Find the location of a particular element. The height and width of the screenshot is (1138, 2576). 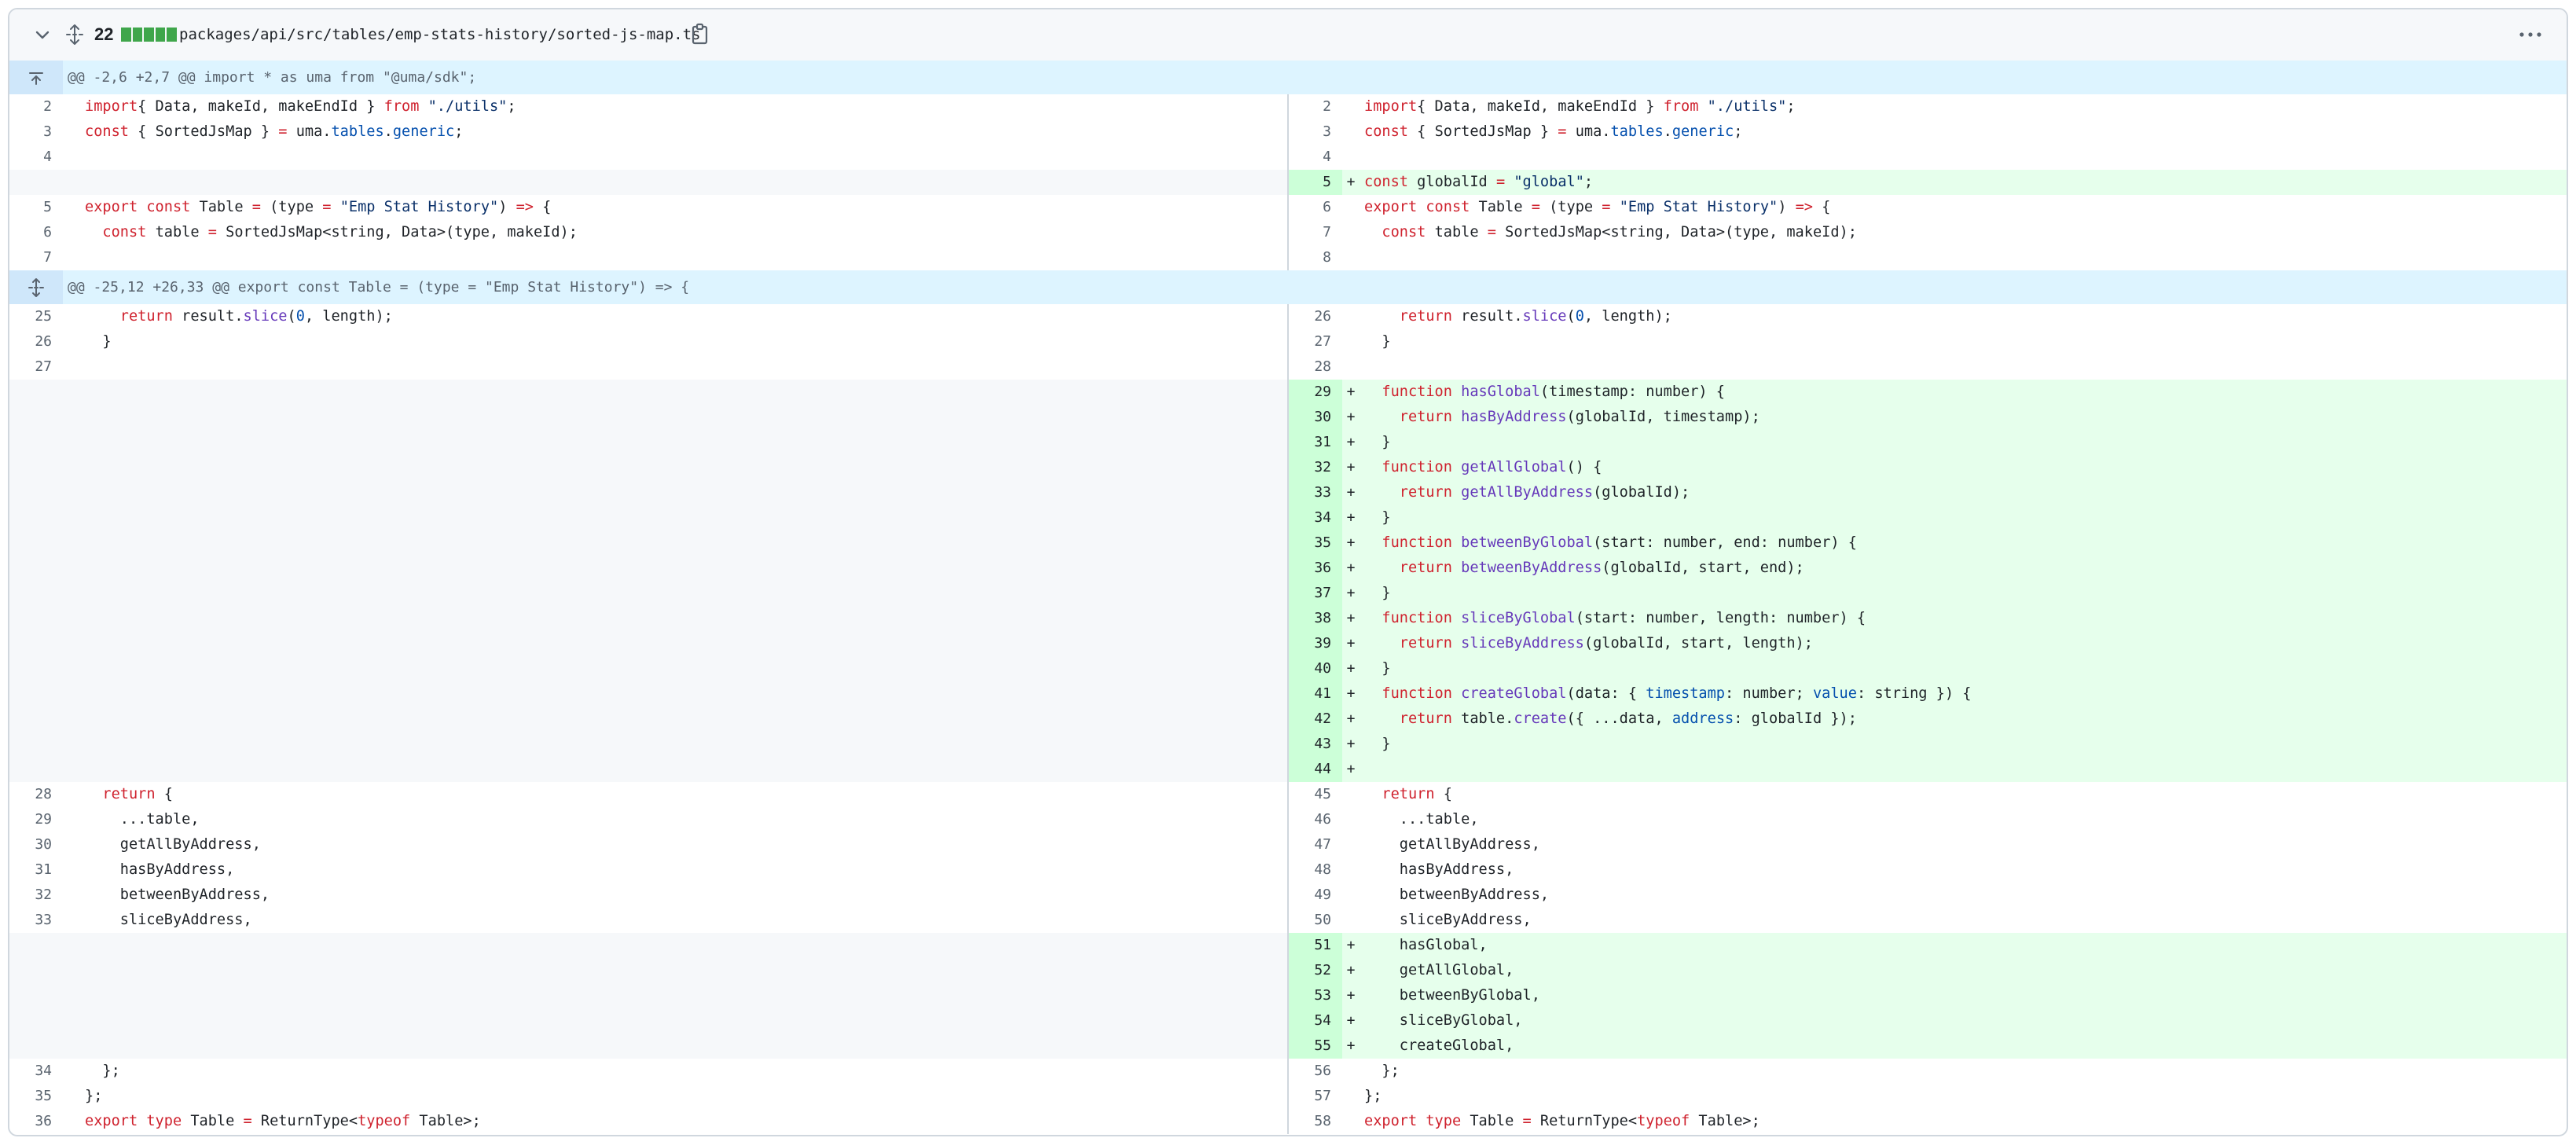

code-token: { is located at coordinates (164, 794).